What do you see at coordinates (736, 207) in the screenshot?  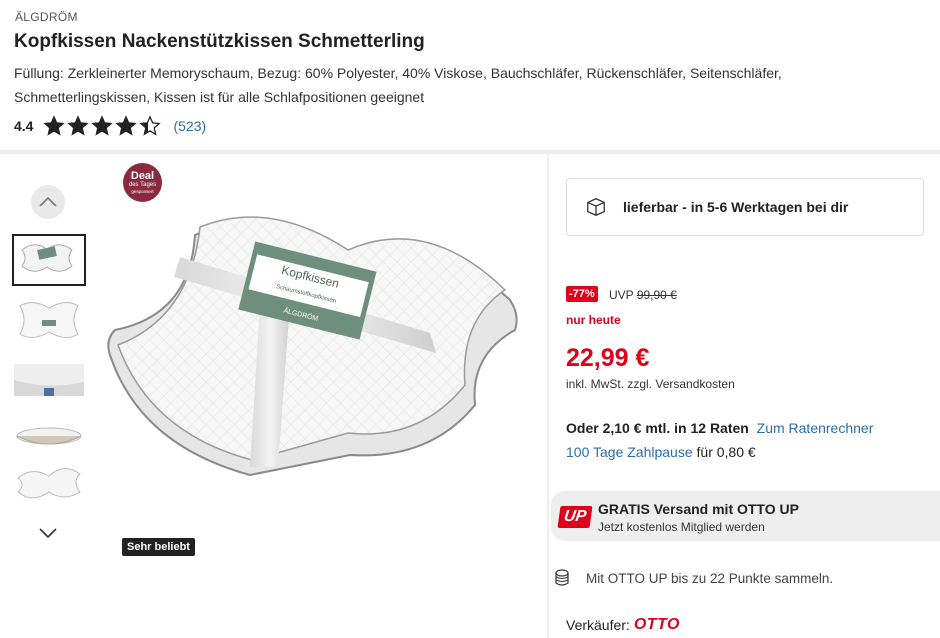 I see `delivery-text: lieferbar - in 5-6 Werktagen bei dir` at bounding box center [736, 207].